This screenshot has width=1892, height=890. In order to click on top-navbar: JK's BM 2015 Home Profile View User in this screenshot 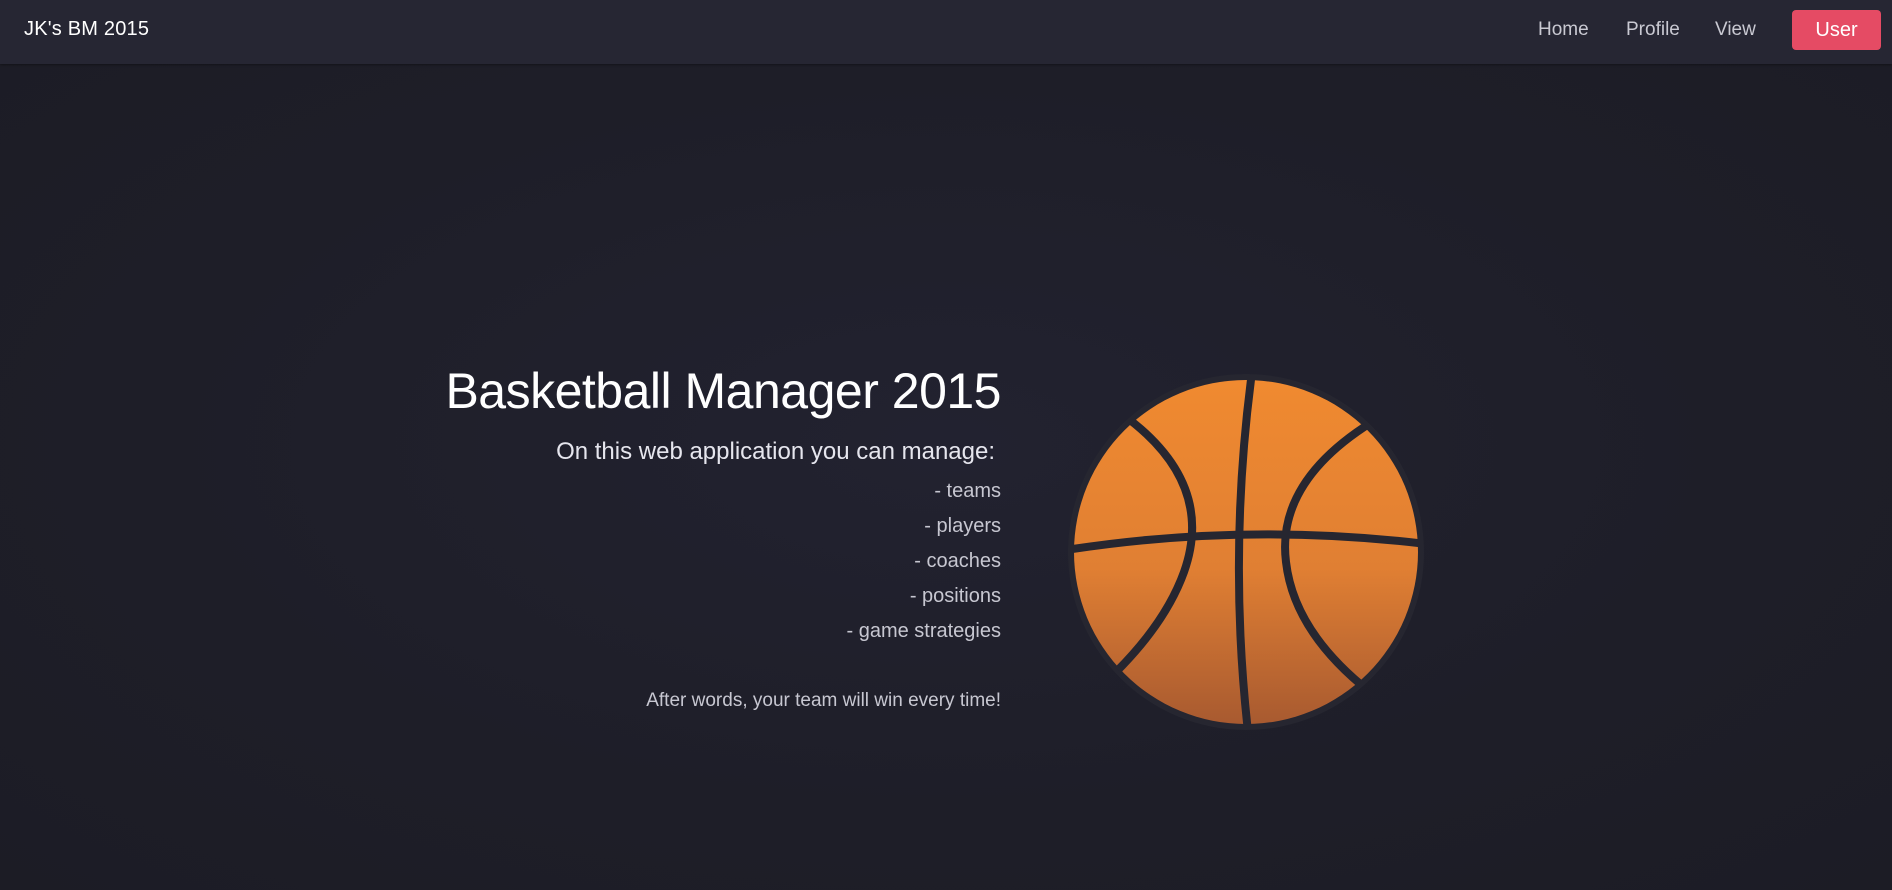, I will do `click(946, 32)`.